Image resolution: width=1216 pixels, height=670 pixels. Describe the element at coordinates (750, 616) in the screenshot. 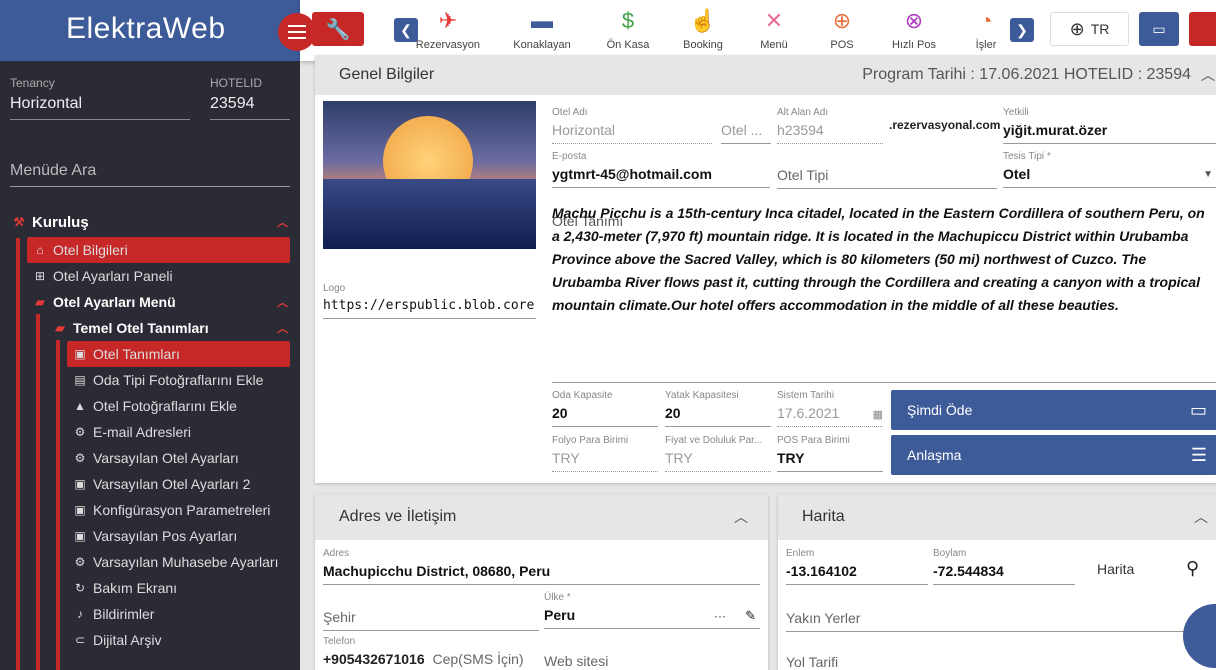

I see `pencil-icon: ✎` at that location.